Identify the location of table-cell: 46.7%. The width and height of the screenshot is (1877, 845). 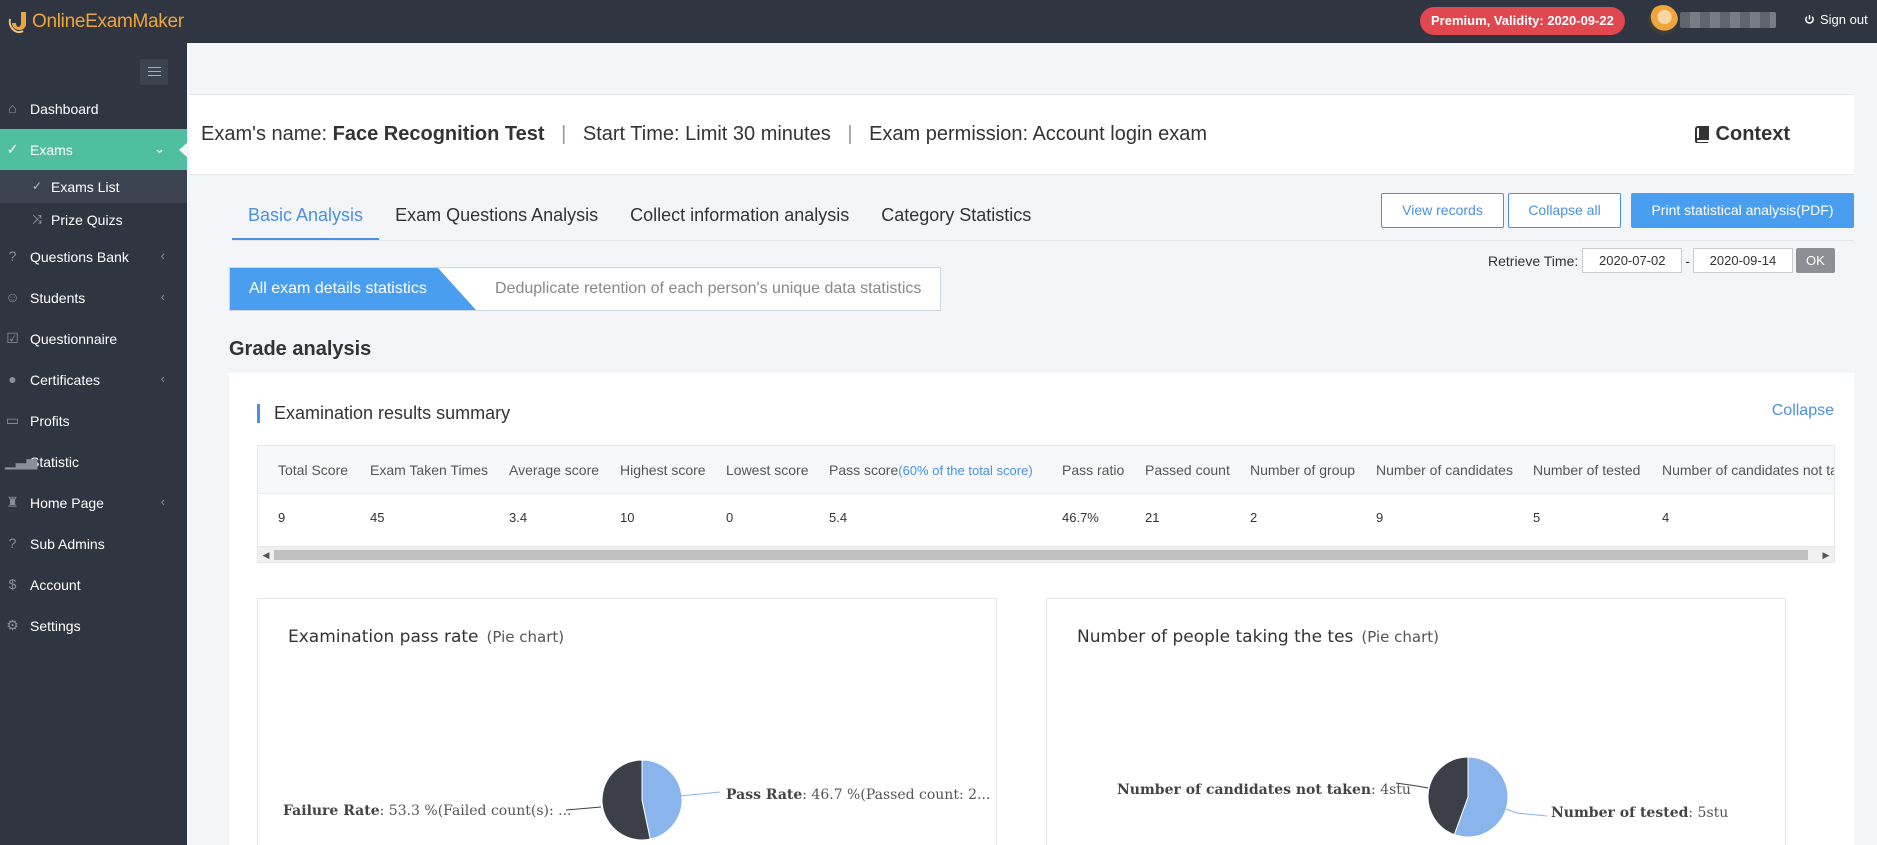
(1080, 517).